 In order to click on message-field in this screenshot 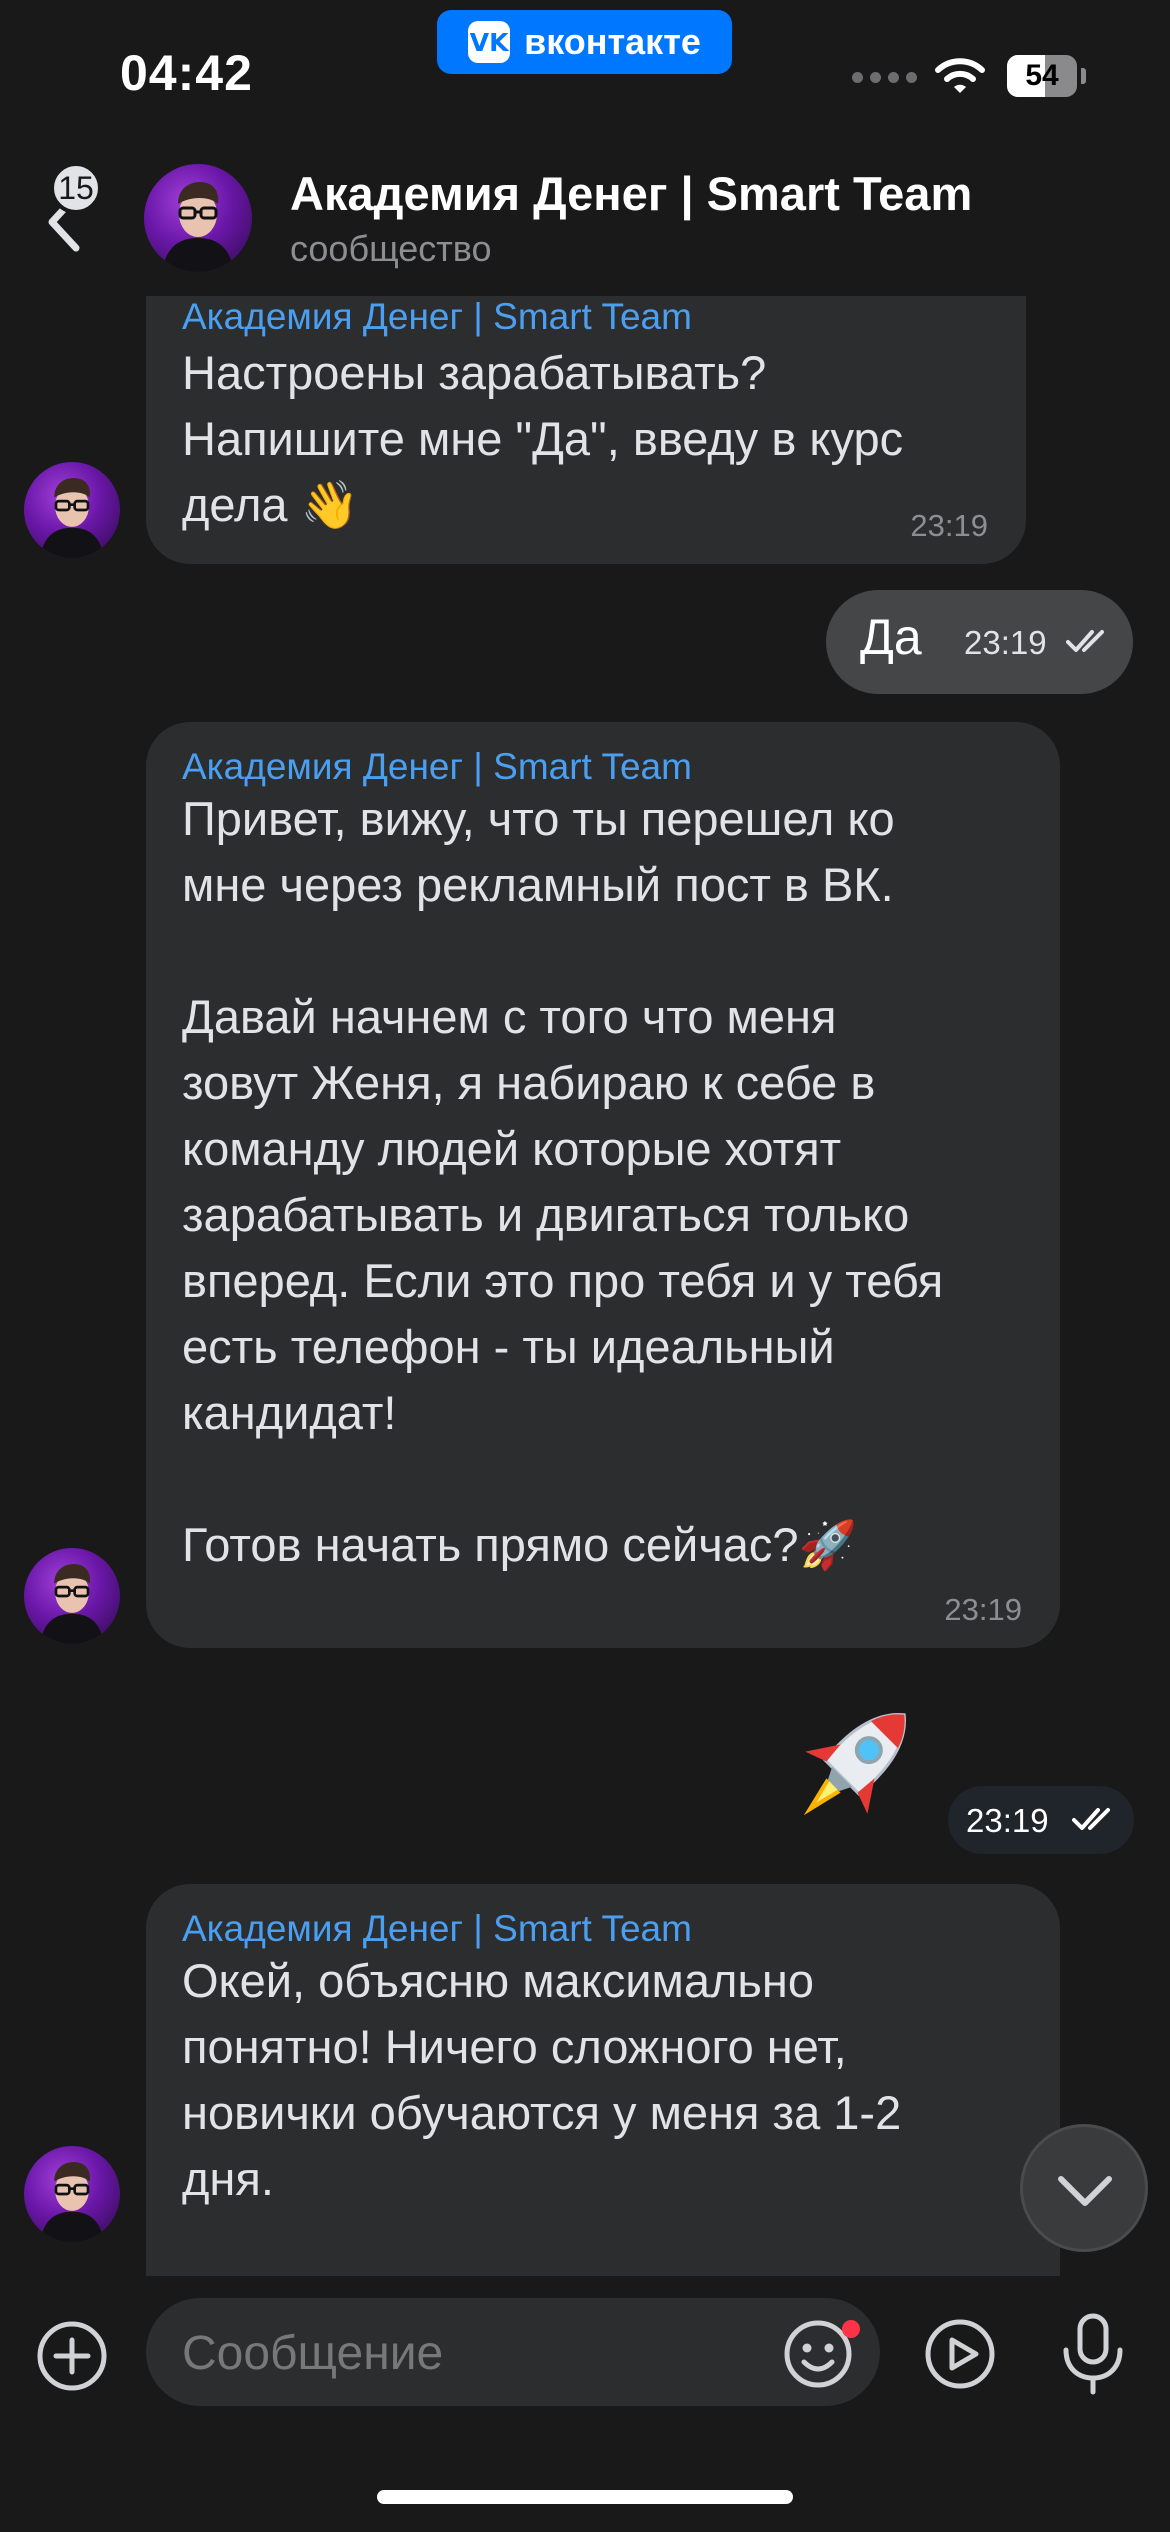, I will do `click(513, 2352)`.